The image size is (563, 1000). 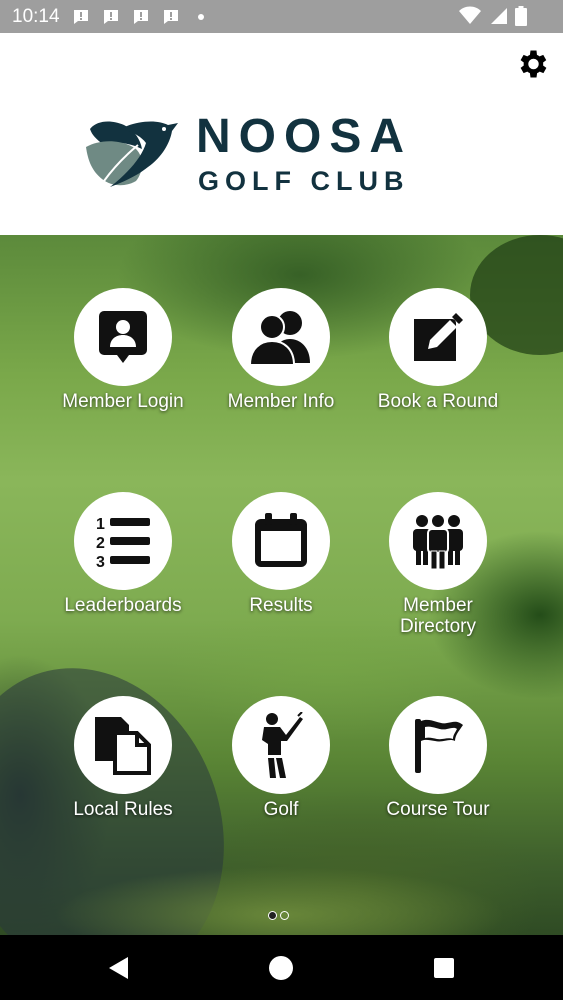 I want to click on page-dot, so click(x=284, y=915).